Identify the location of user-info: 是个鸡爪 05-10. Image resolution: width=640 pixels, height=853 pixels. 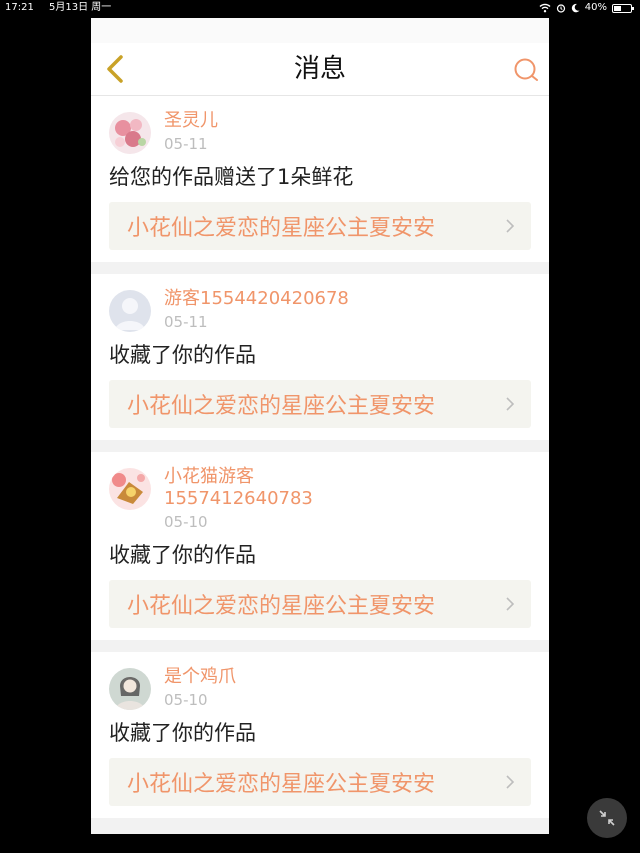
(200, 688).